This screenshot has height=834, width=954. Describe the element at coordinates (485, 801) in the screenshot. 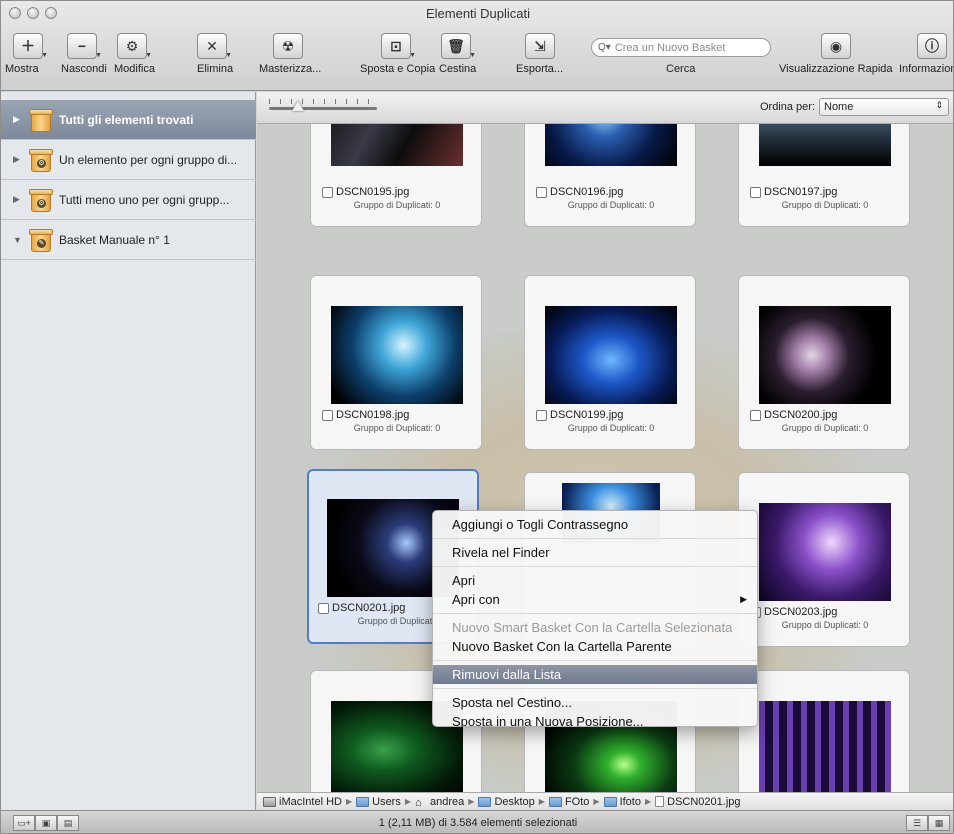

I see `folder-icon` at that location.